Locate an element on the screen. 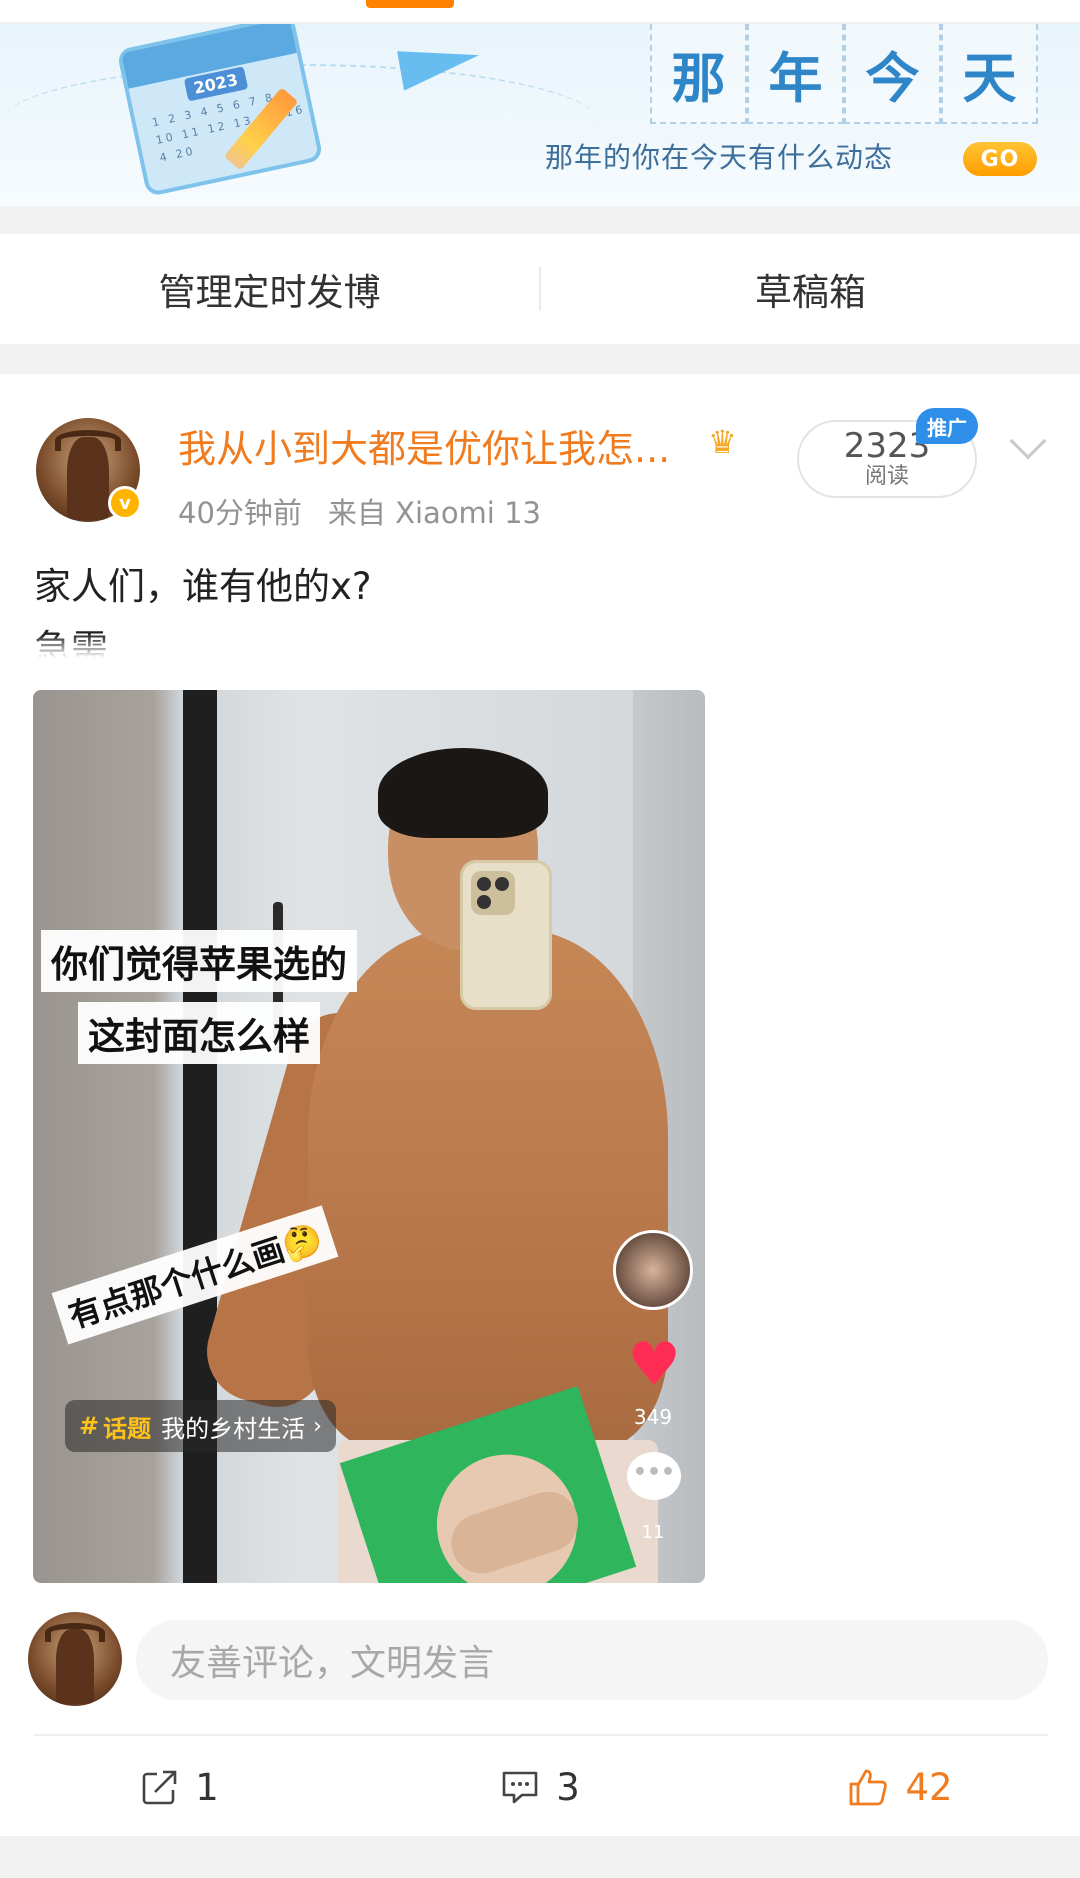 The height and width of the screenshot is (1878, 1080). topic-pill: # 话题 我的乡村生活 › is located at coordinates (200, 1426).